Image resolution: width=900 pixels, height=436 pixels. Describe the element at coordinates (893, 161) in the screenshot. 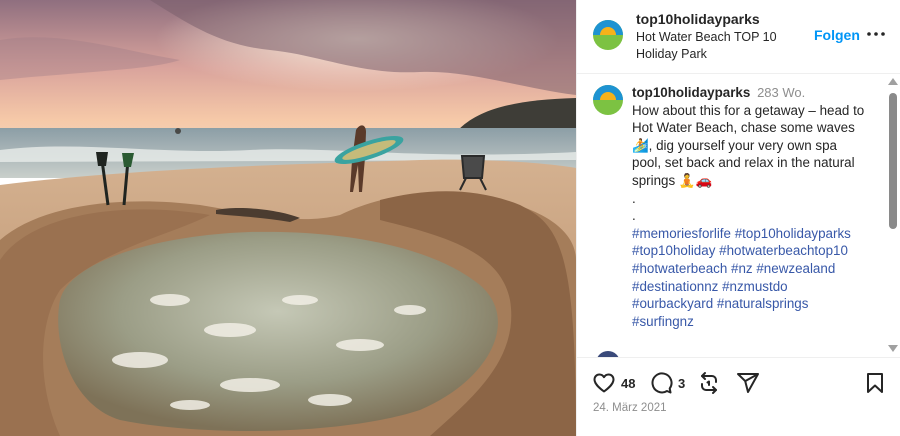

I see `scroll-thumb` at that location.